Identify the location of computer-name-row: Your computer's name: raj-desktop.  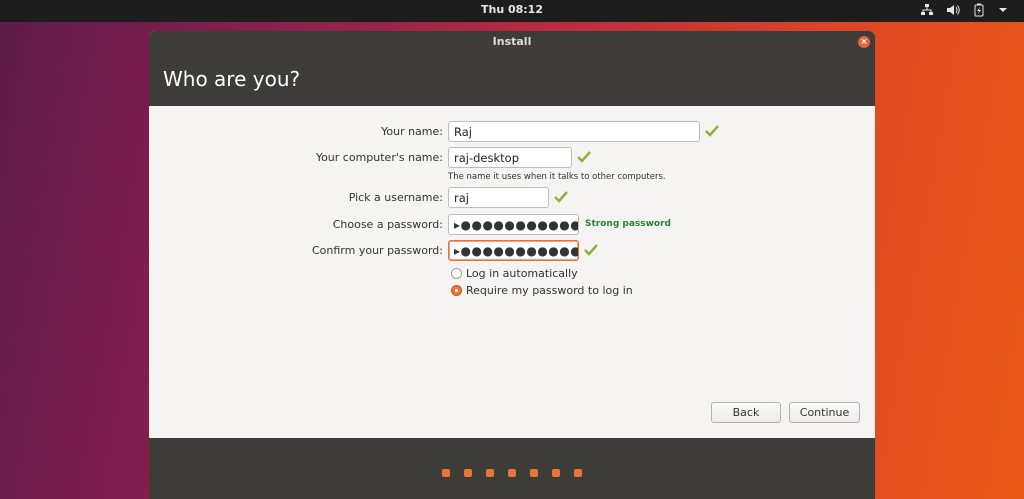
(512, 158).